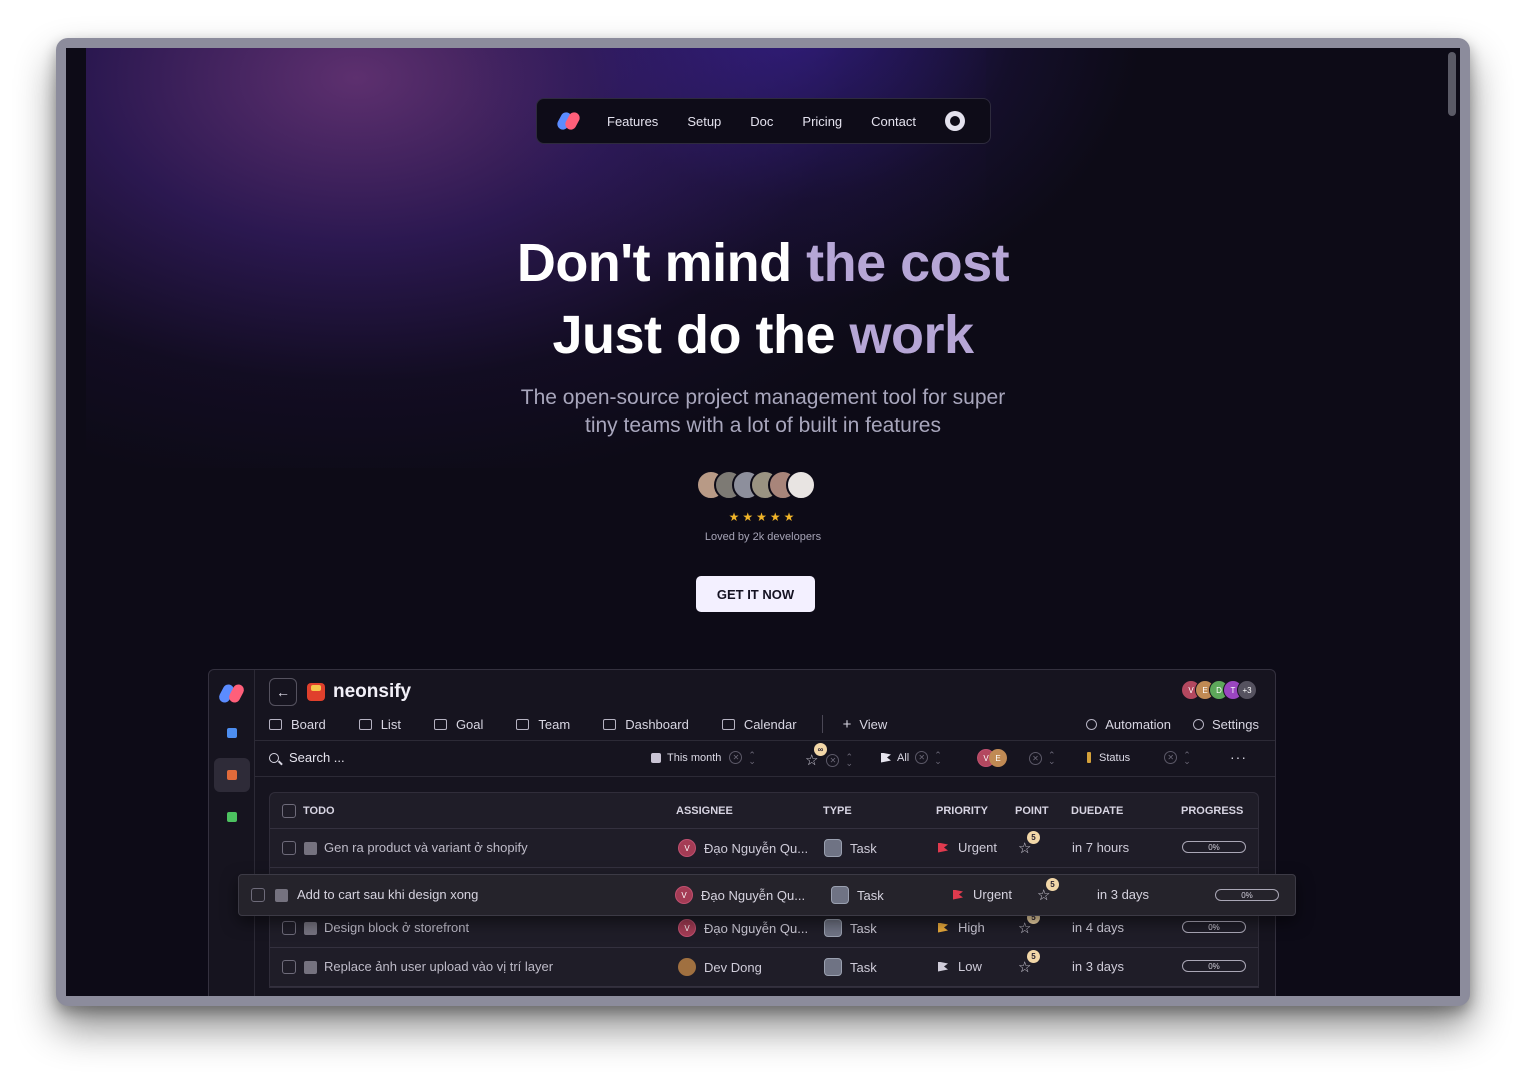 The height and width of the screenshot is (1081, 1526). I want to click on assignee-cell: Dev Dong, so click(720, 967).